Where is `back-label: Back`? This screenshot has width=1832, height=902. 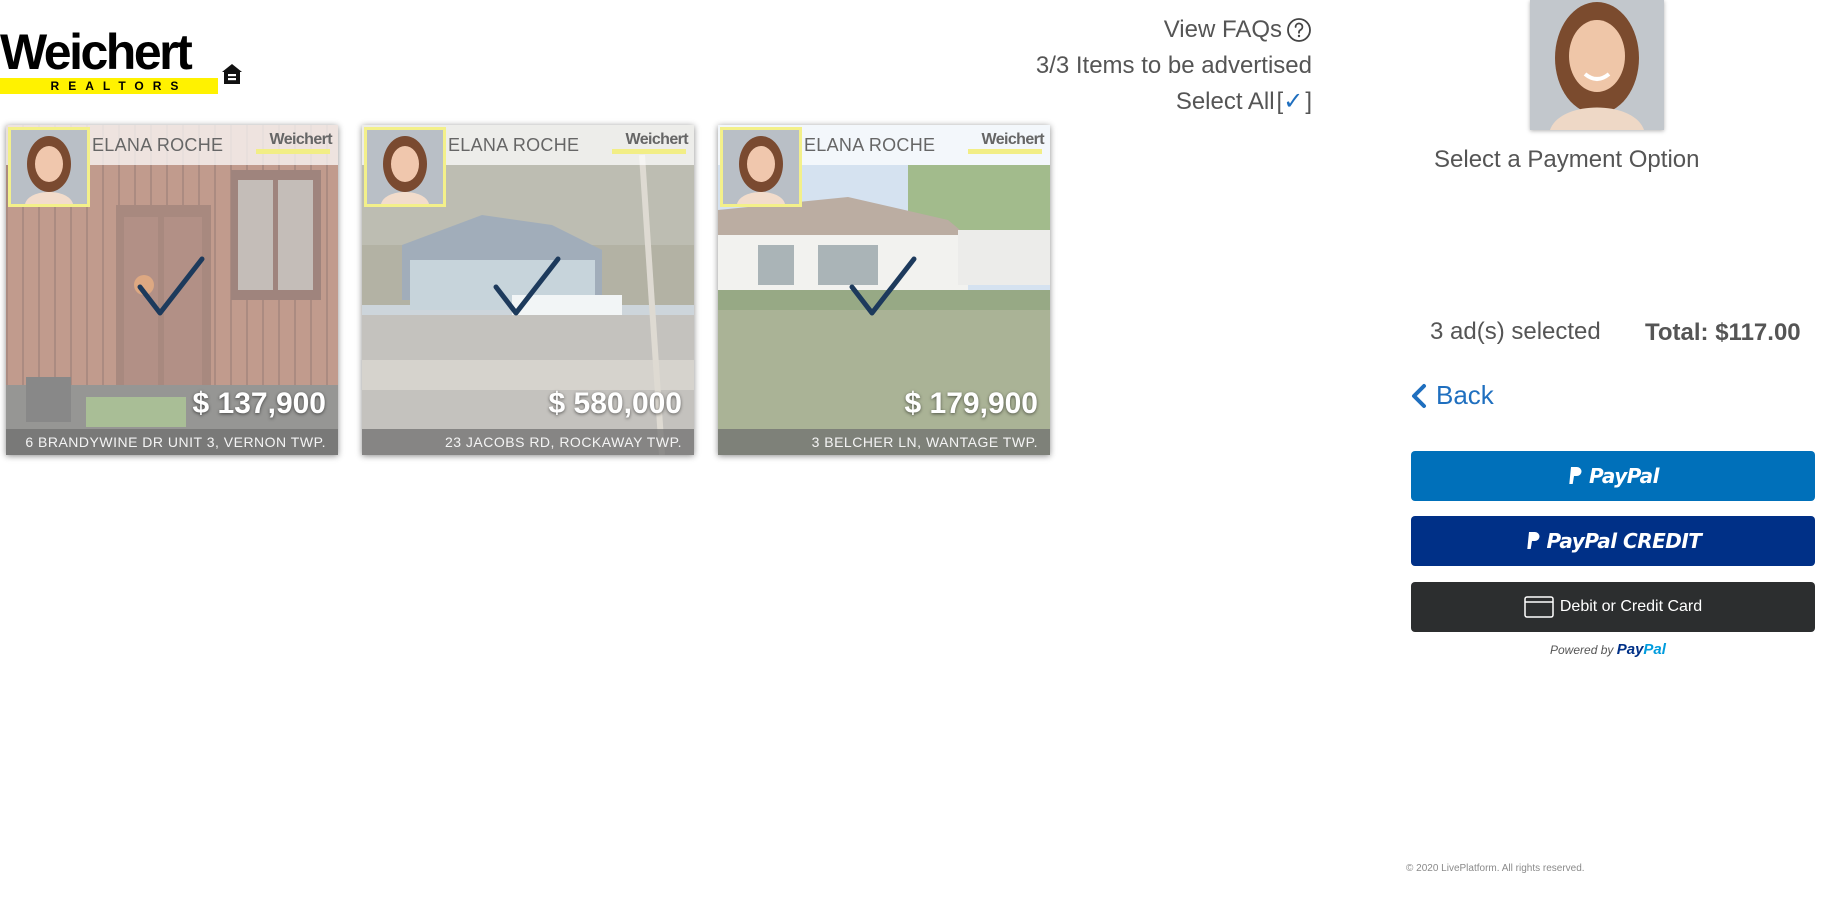
back-label: Back is located at coordinates (1465, 395).